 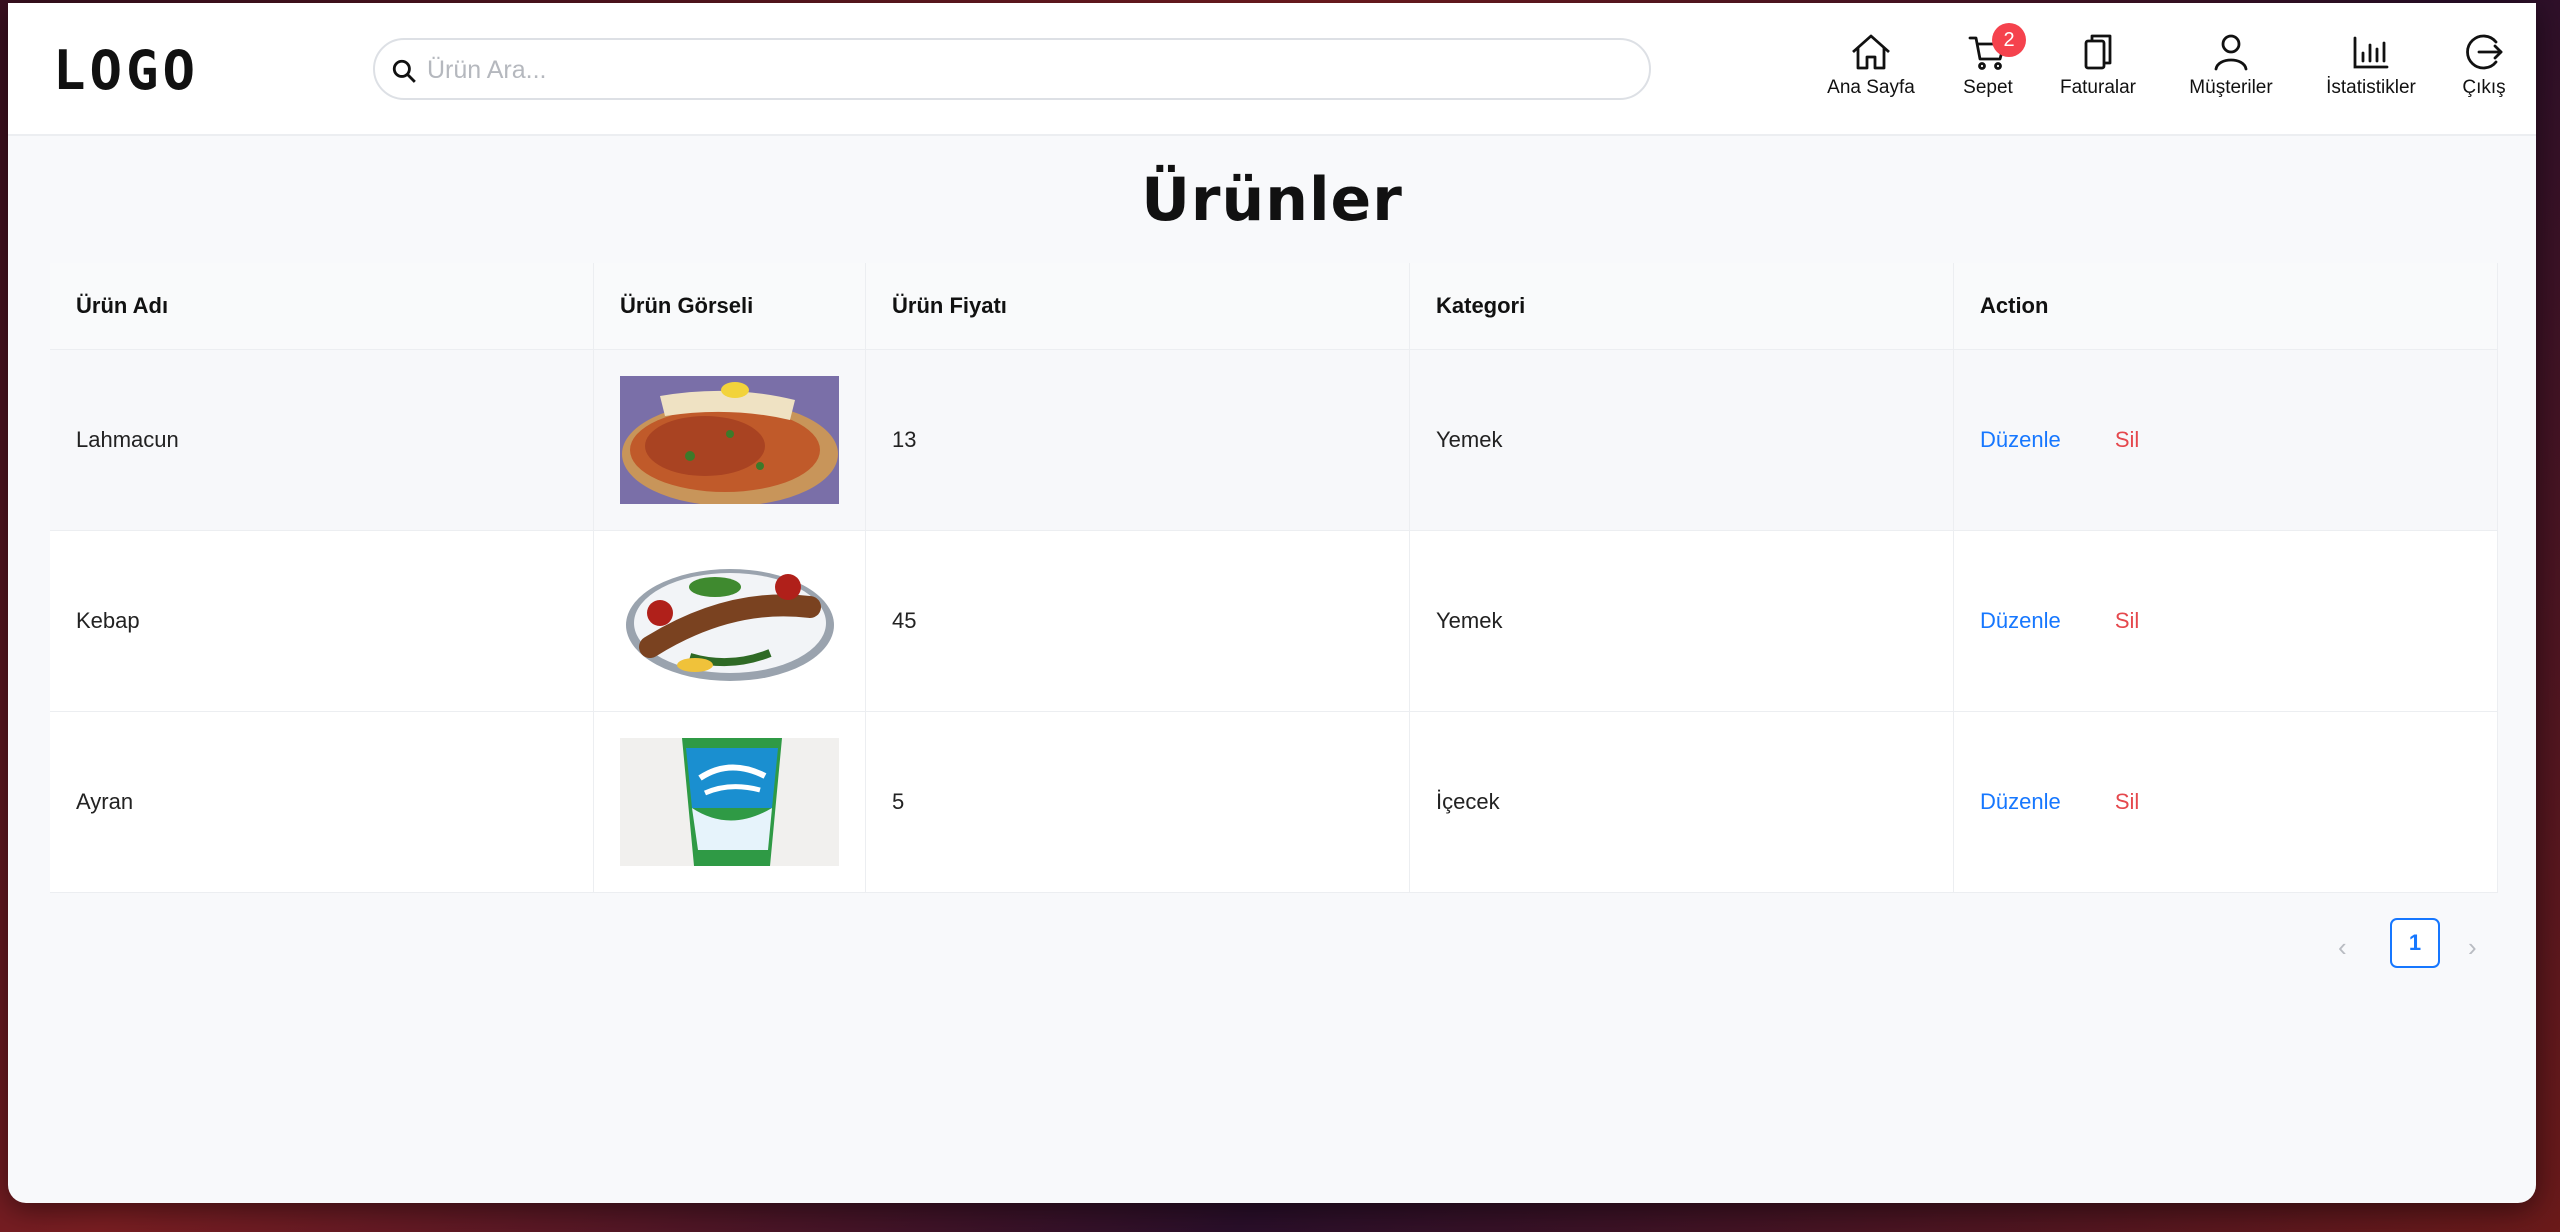 What do you see at coordinates (322, 621) in the screenshot?
I see `product-name: Kebap` at bounding box center [322, 621].